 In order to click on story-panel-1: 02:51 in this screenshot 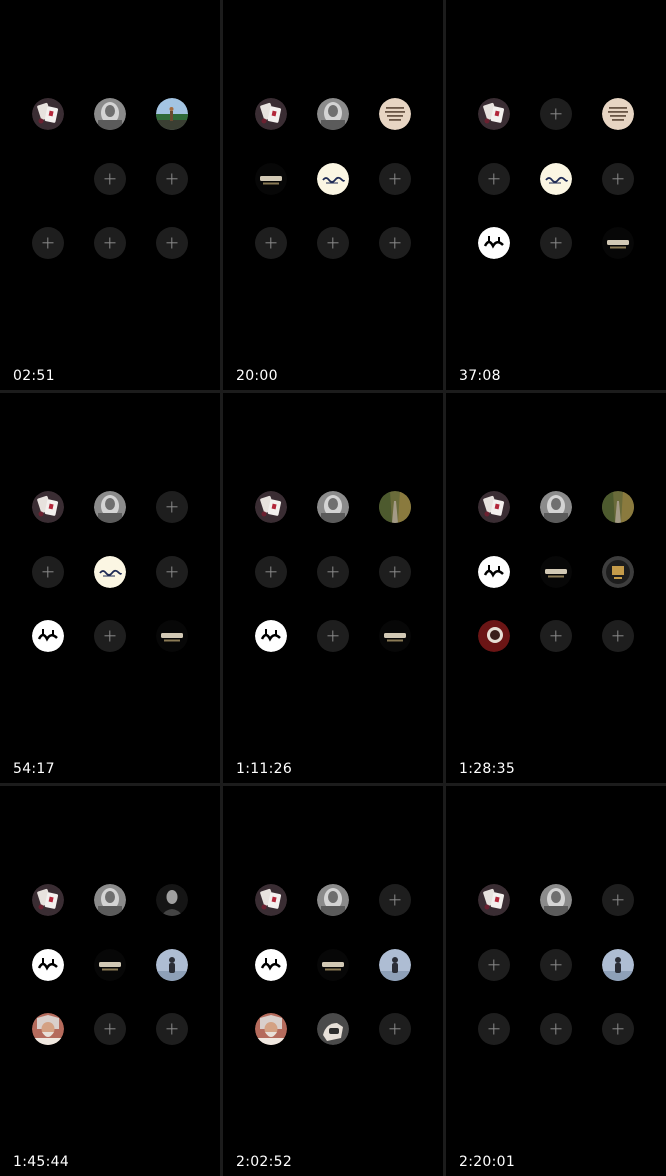, I will do `click(110, 195)`.